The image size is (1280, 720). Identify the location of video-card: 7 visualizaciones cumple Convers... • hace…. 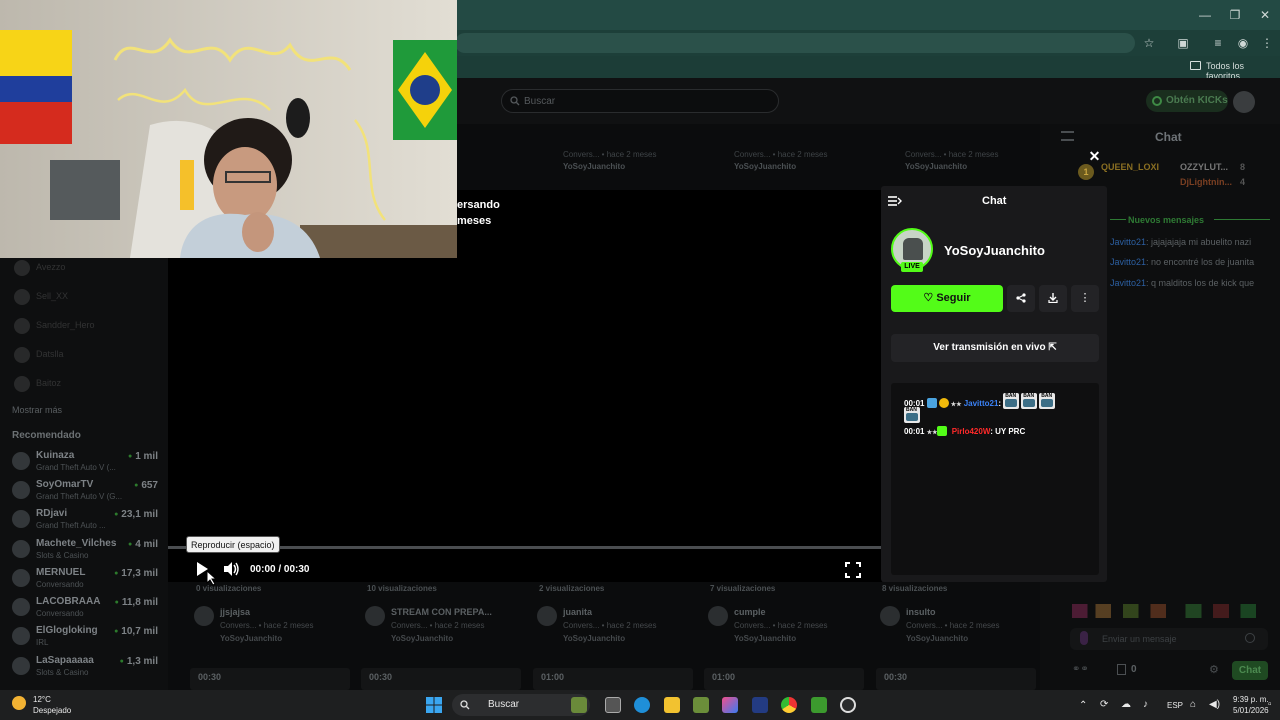
(784, 614).